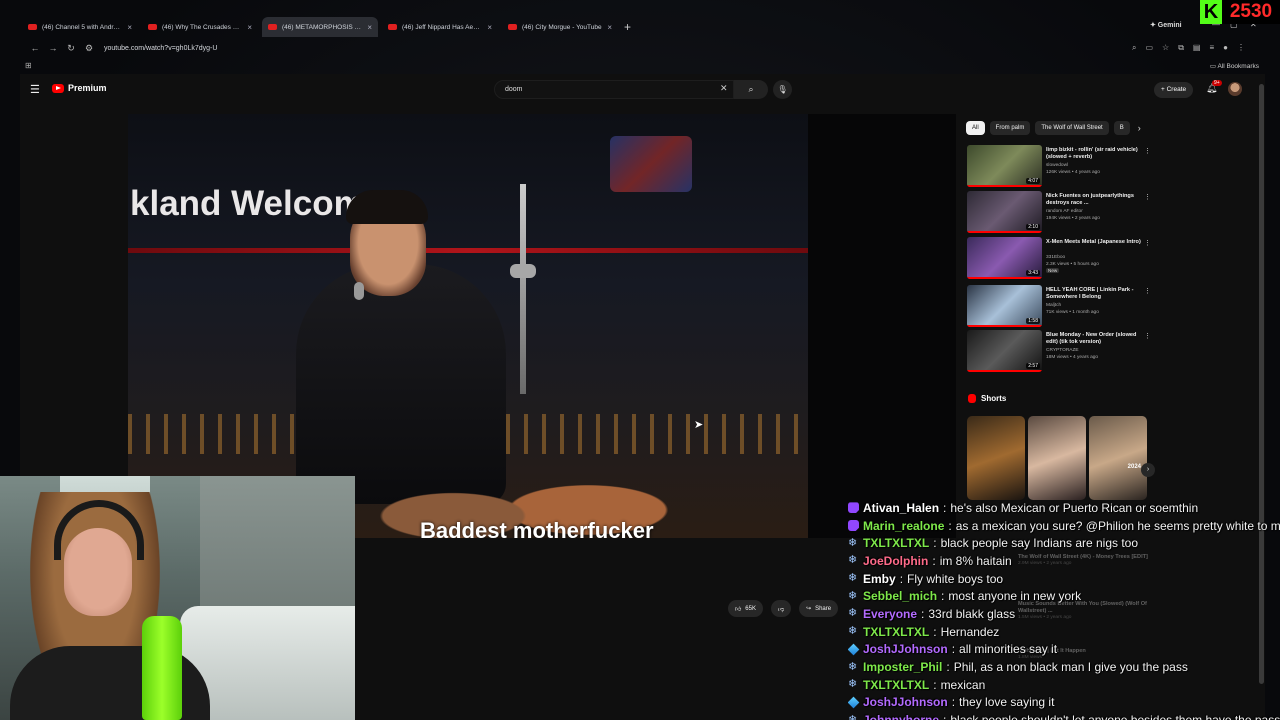 This screenshot has height=720, width=1280. What do you see at coordinates (890, 614) in the screenshot?
I see `chat-username: Everyone` at bounding box center [890, 614].